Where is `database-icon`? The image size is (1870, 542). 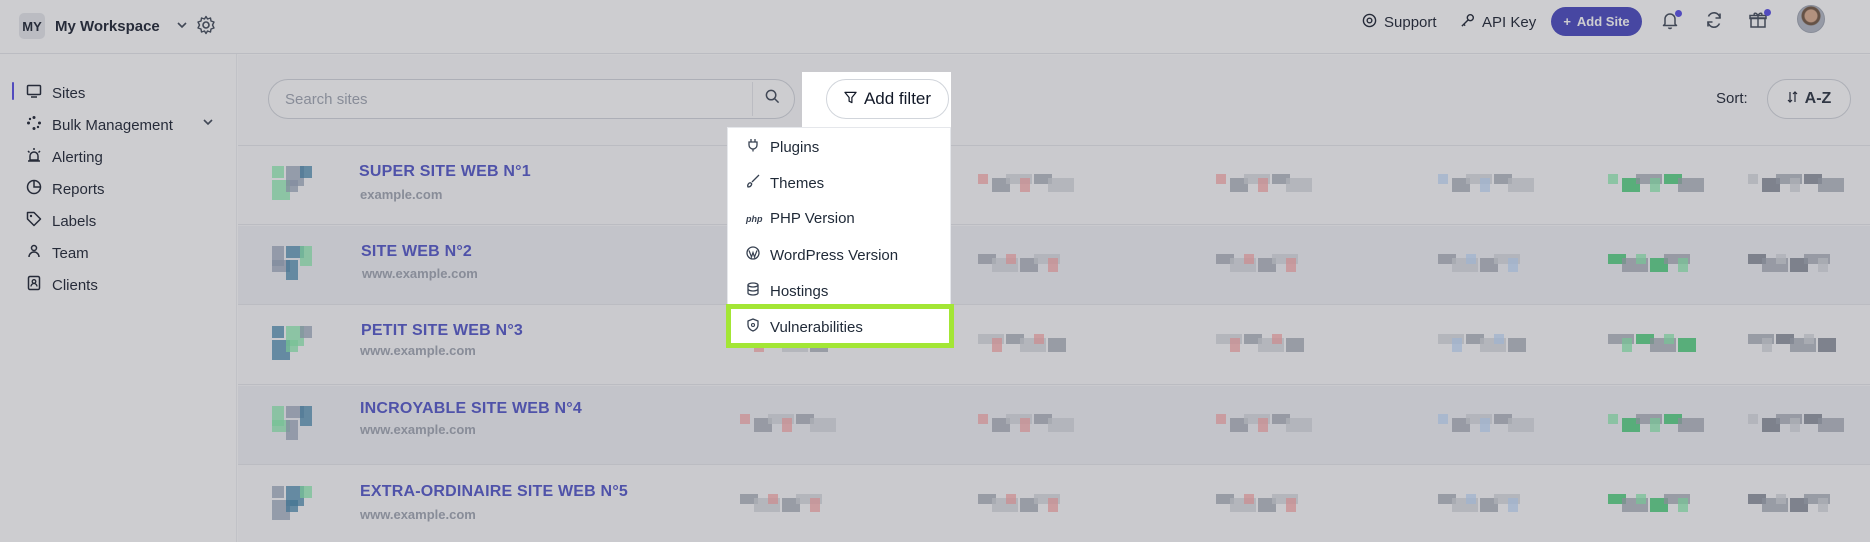
database-icon is located at coordinates (753, 291).